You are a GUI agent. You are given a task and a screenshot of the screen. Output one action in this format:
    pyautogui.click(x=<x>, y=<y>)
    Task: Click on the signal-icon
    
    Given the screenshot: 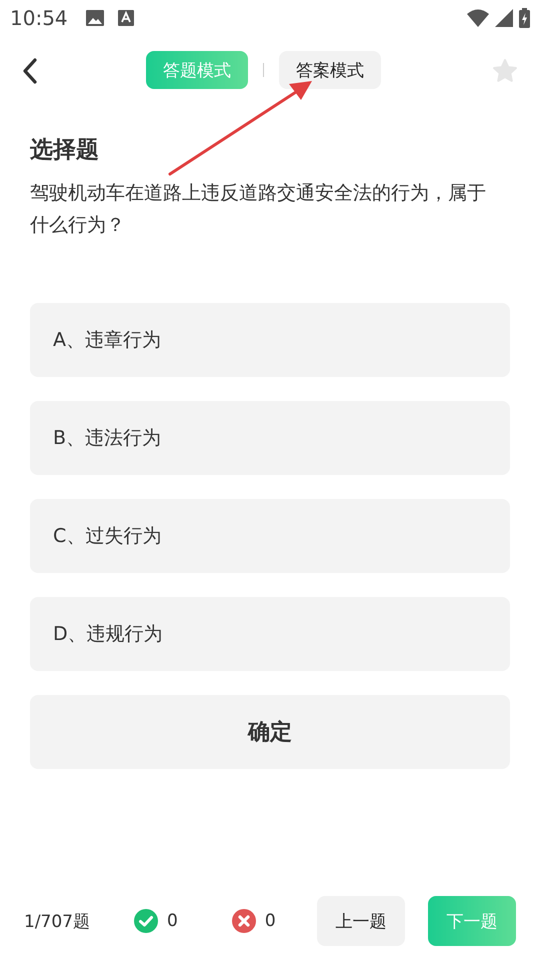 What is the action you would take?
    pyautogui.click(x=504, y=18)
    